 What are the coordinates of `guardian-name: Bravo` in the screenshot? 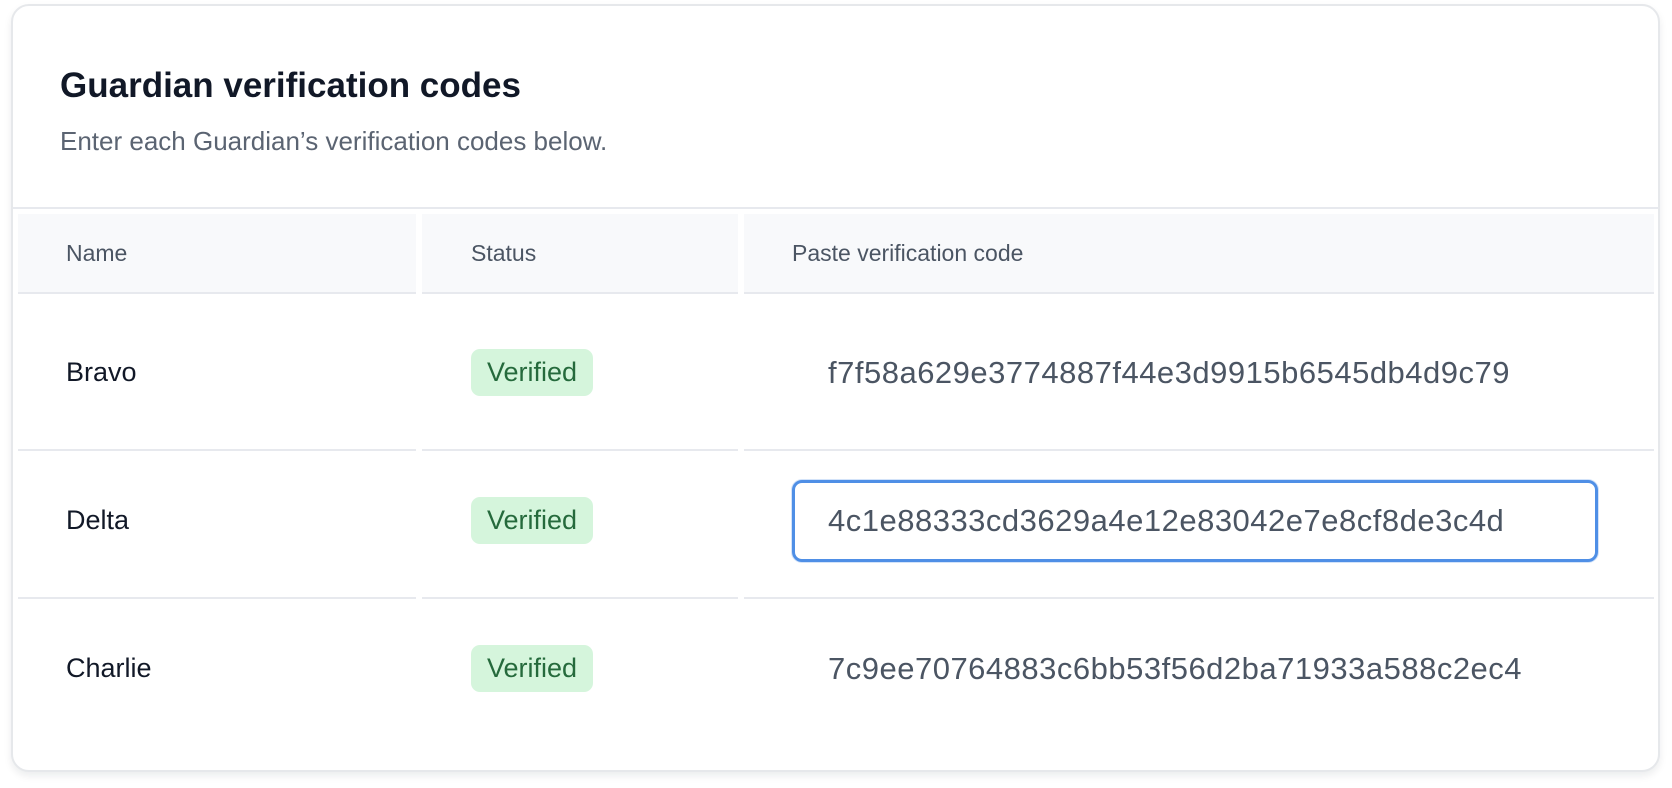 It's located at (101, 372).